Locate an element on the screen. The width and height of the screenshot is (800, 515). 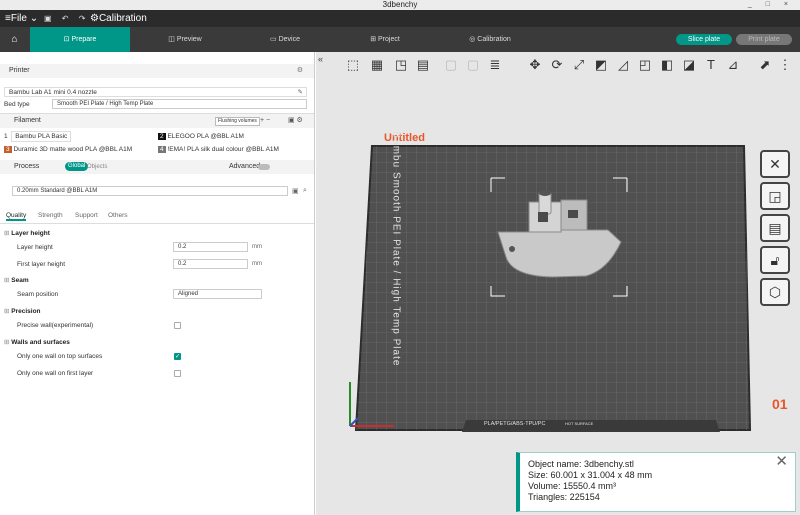
tab-others: Others is located at coordinates (118, 215).